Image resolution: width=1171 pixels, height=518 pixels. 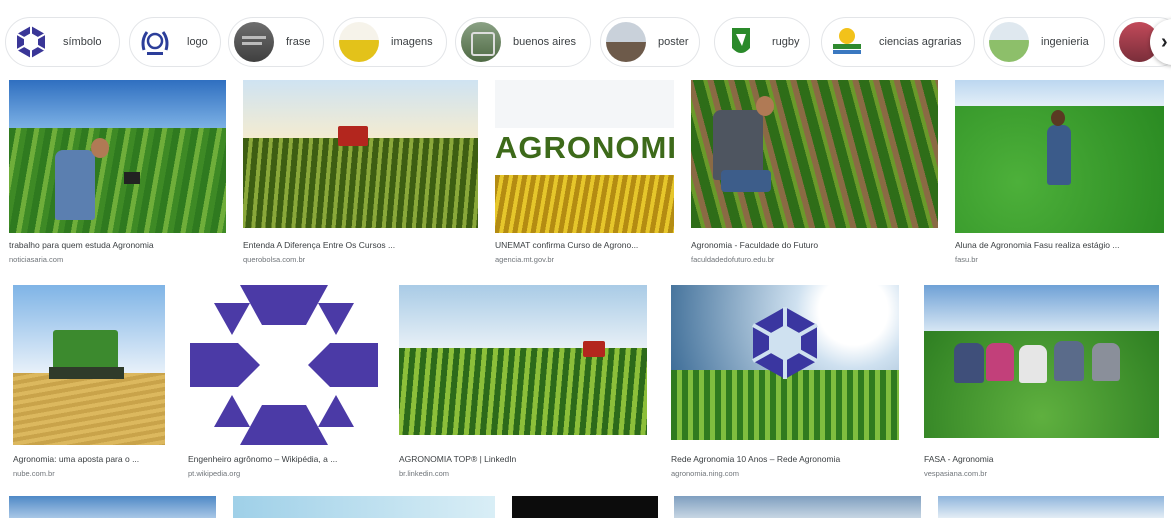 I want to click on chip-poster: poster, so click(x=650, y=42).